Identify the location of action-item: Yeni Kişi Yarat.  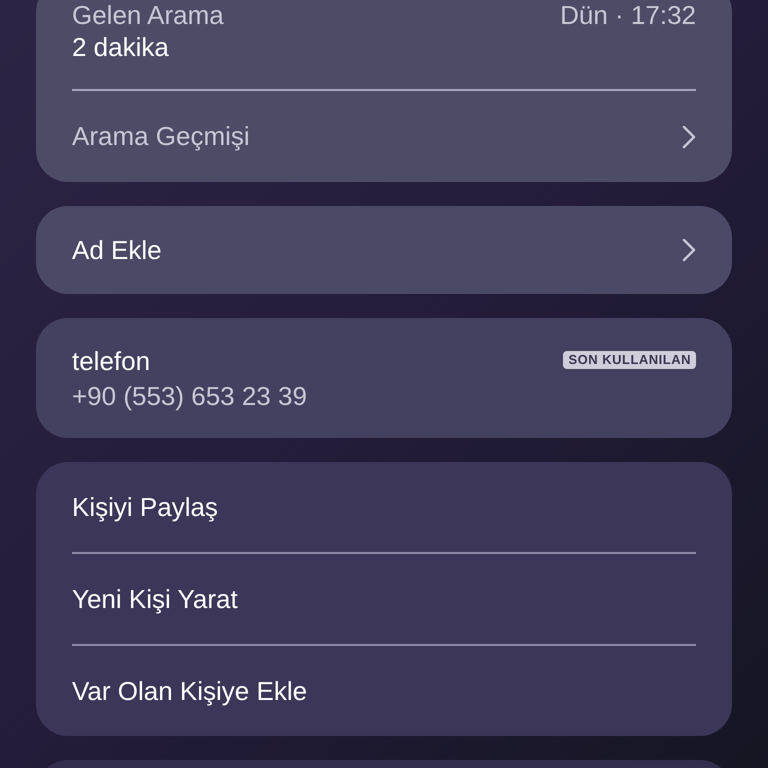
(384, 599).